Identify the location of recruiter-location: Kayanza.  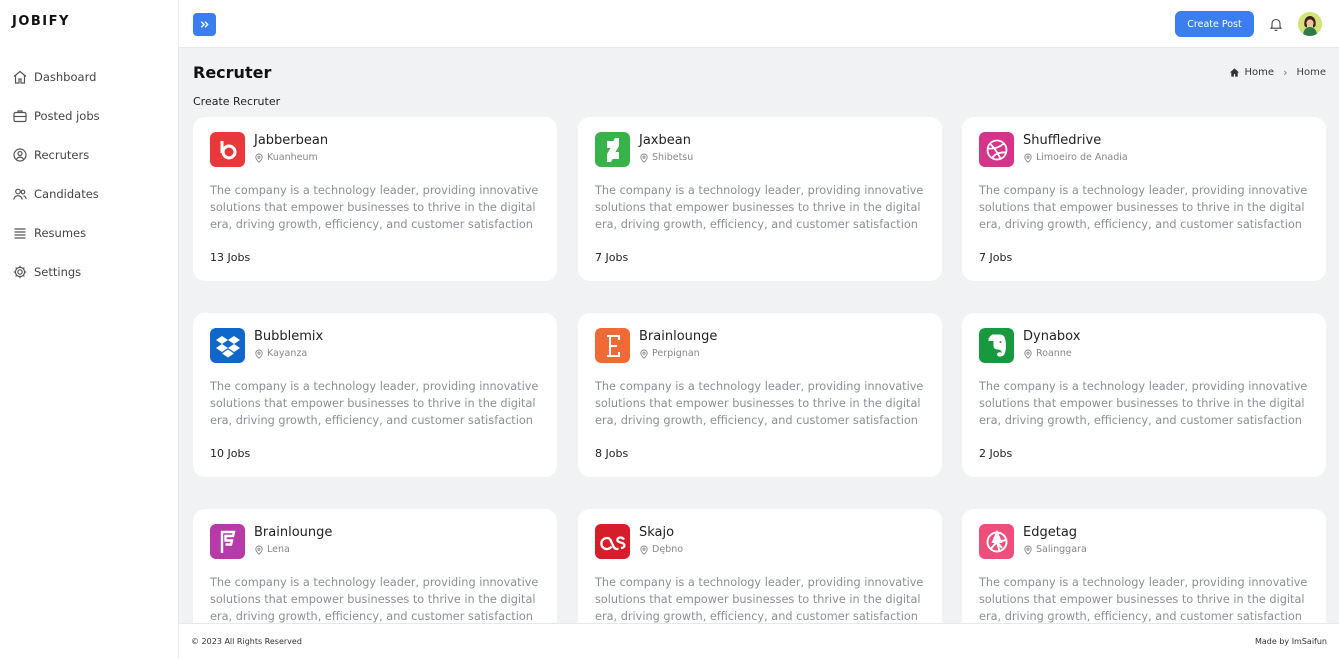
(280, 353).